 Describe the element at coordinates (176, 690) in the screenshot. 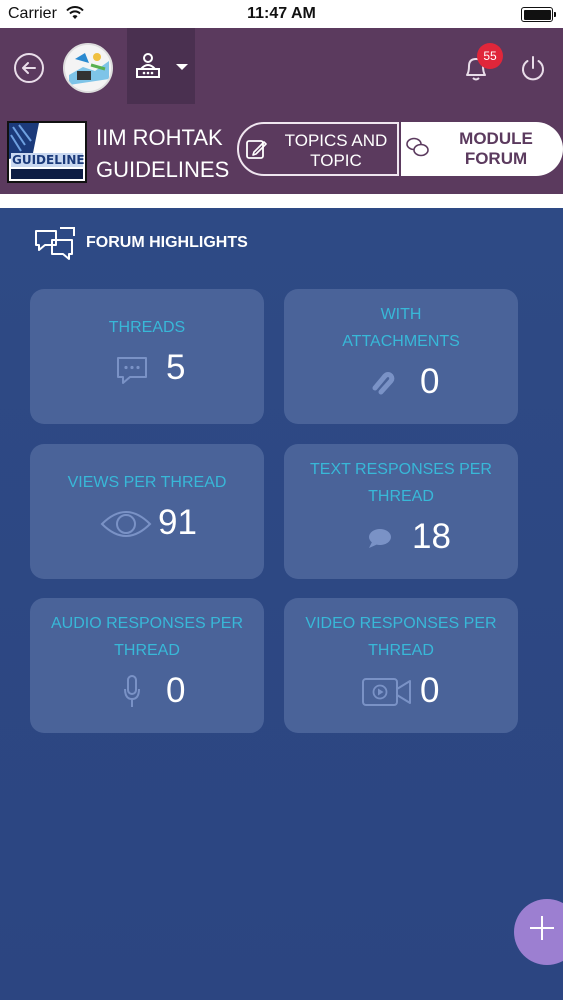

I see `audio-responses-value: 0` at that location.